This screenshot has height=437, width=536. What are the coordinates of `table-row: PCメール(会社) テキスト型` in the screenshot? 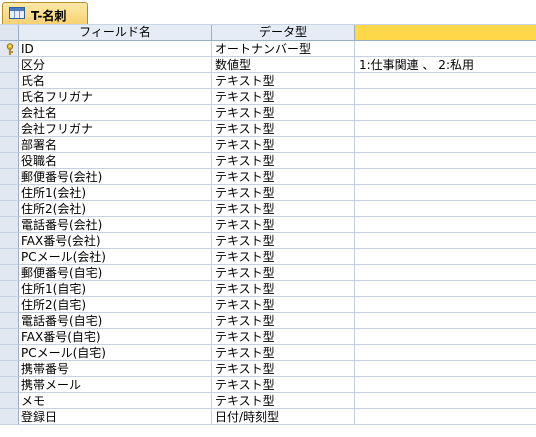 It's located at (268, 257).